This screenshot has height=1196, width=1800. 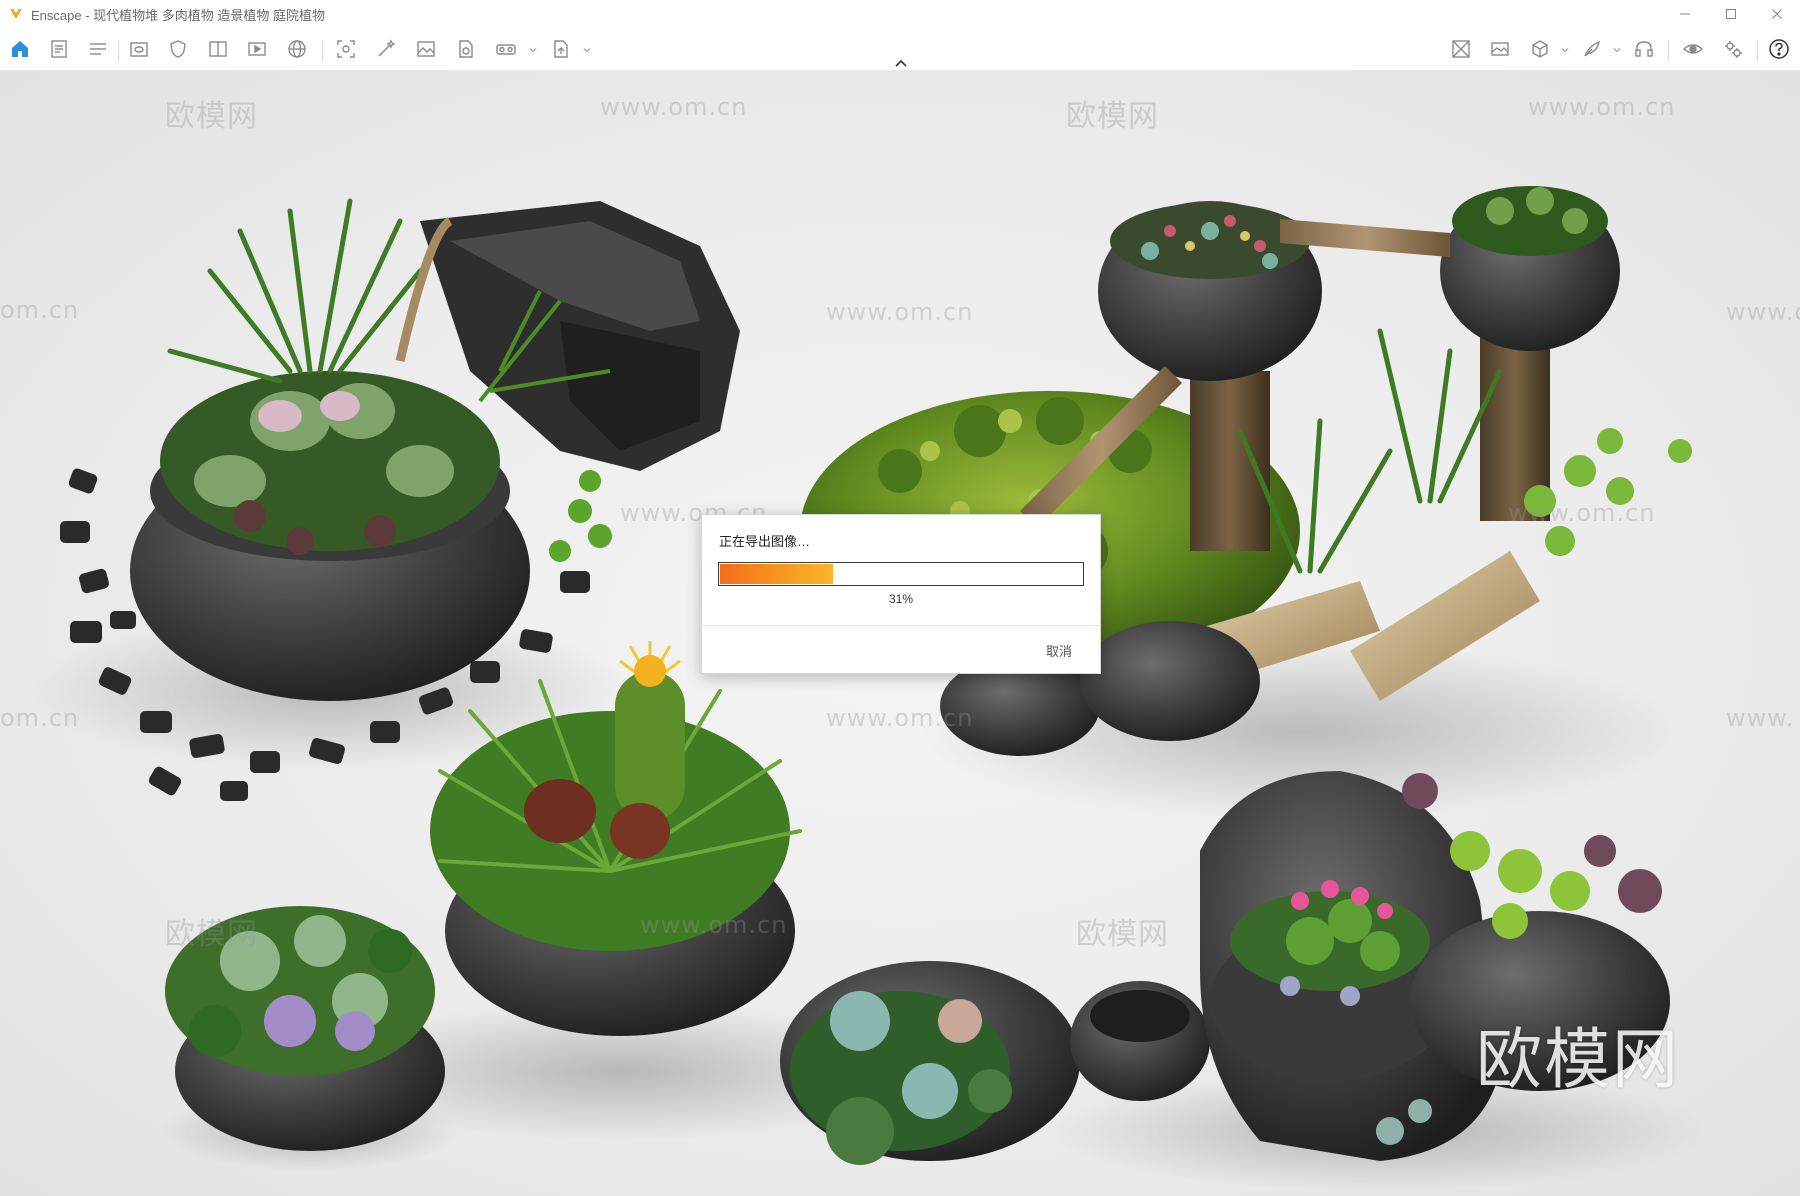 I want to click on cube-icon, so click(x=1540, y=49).